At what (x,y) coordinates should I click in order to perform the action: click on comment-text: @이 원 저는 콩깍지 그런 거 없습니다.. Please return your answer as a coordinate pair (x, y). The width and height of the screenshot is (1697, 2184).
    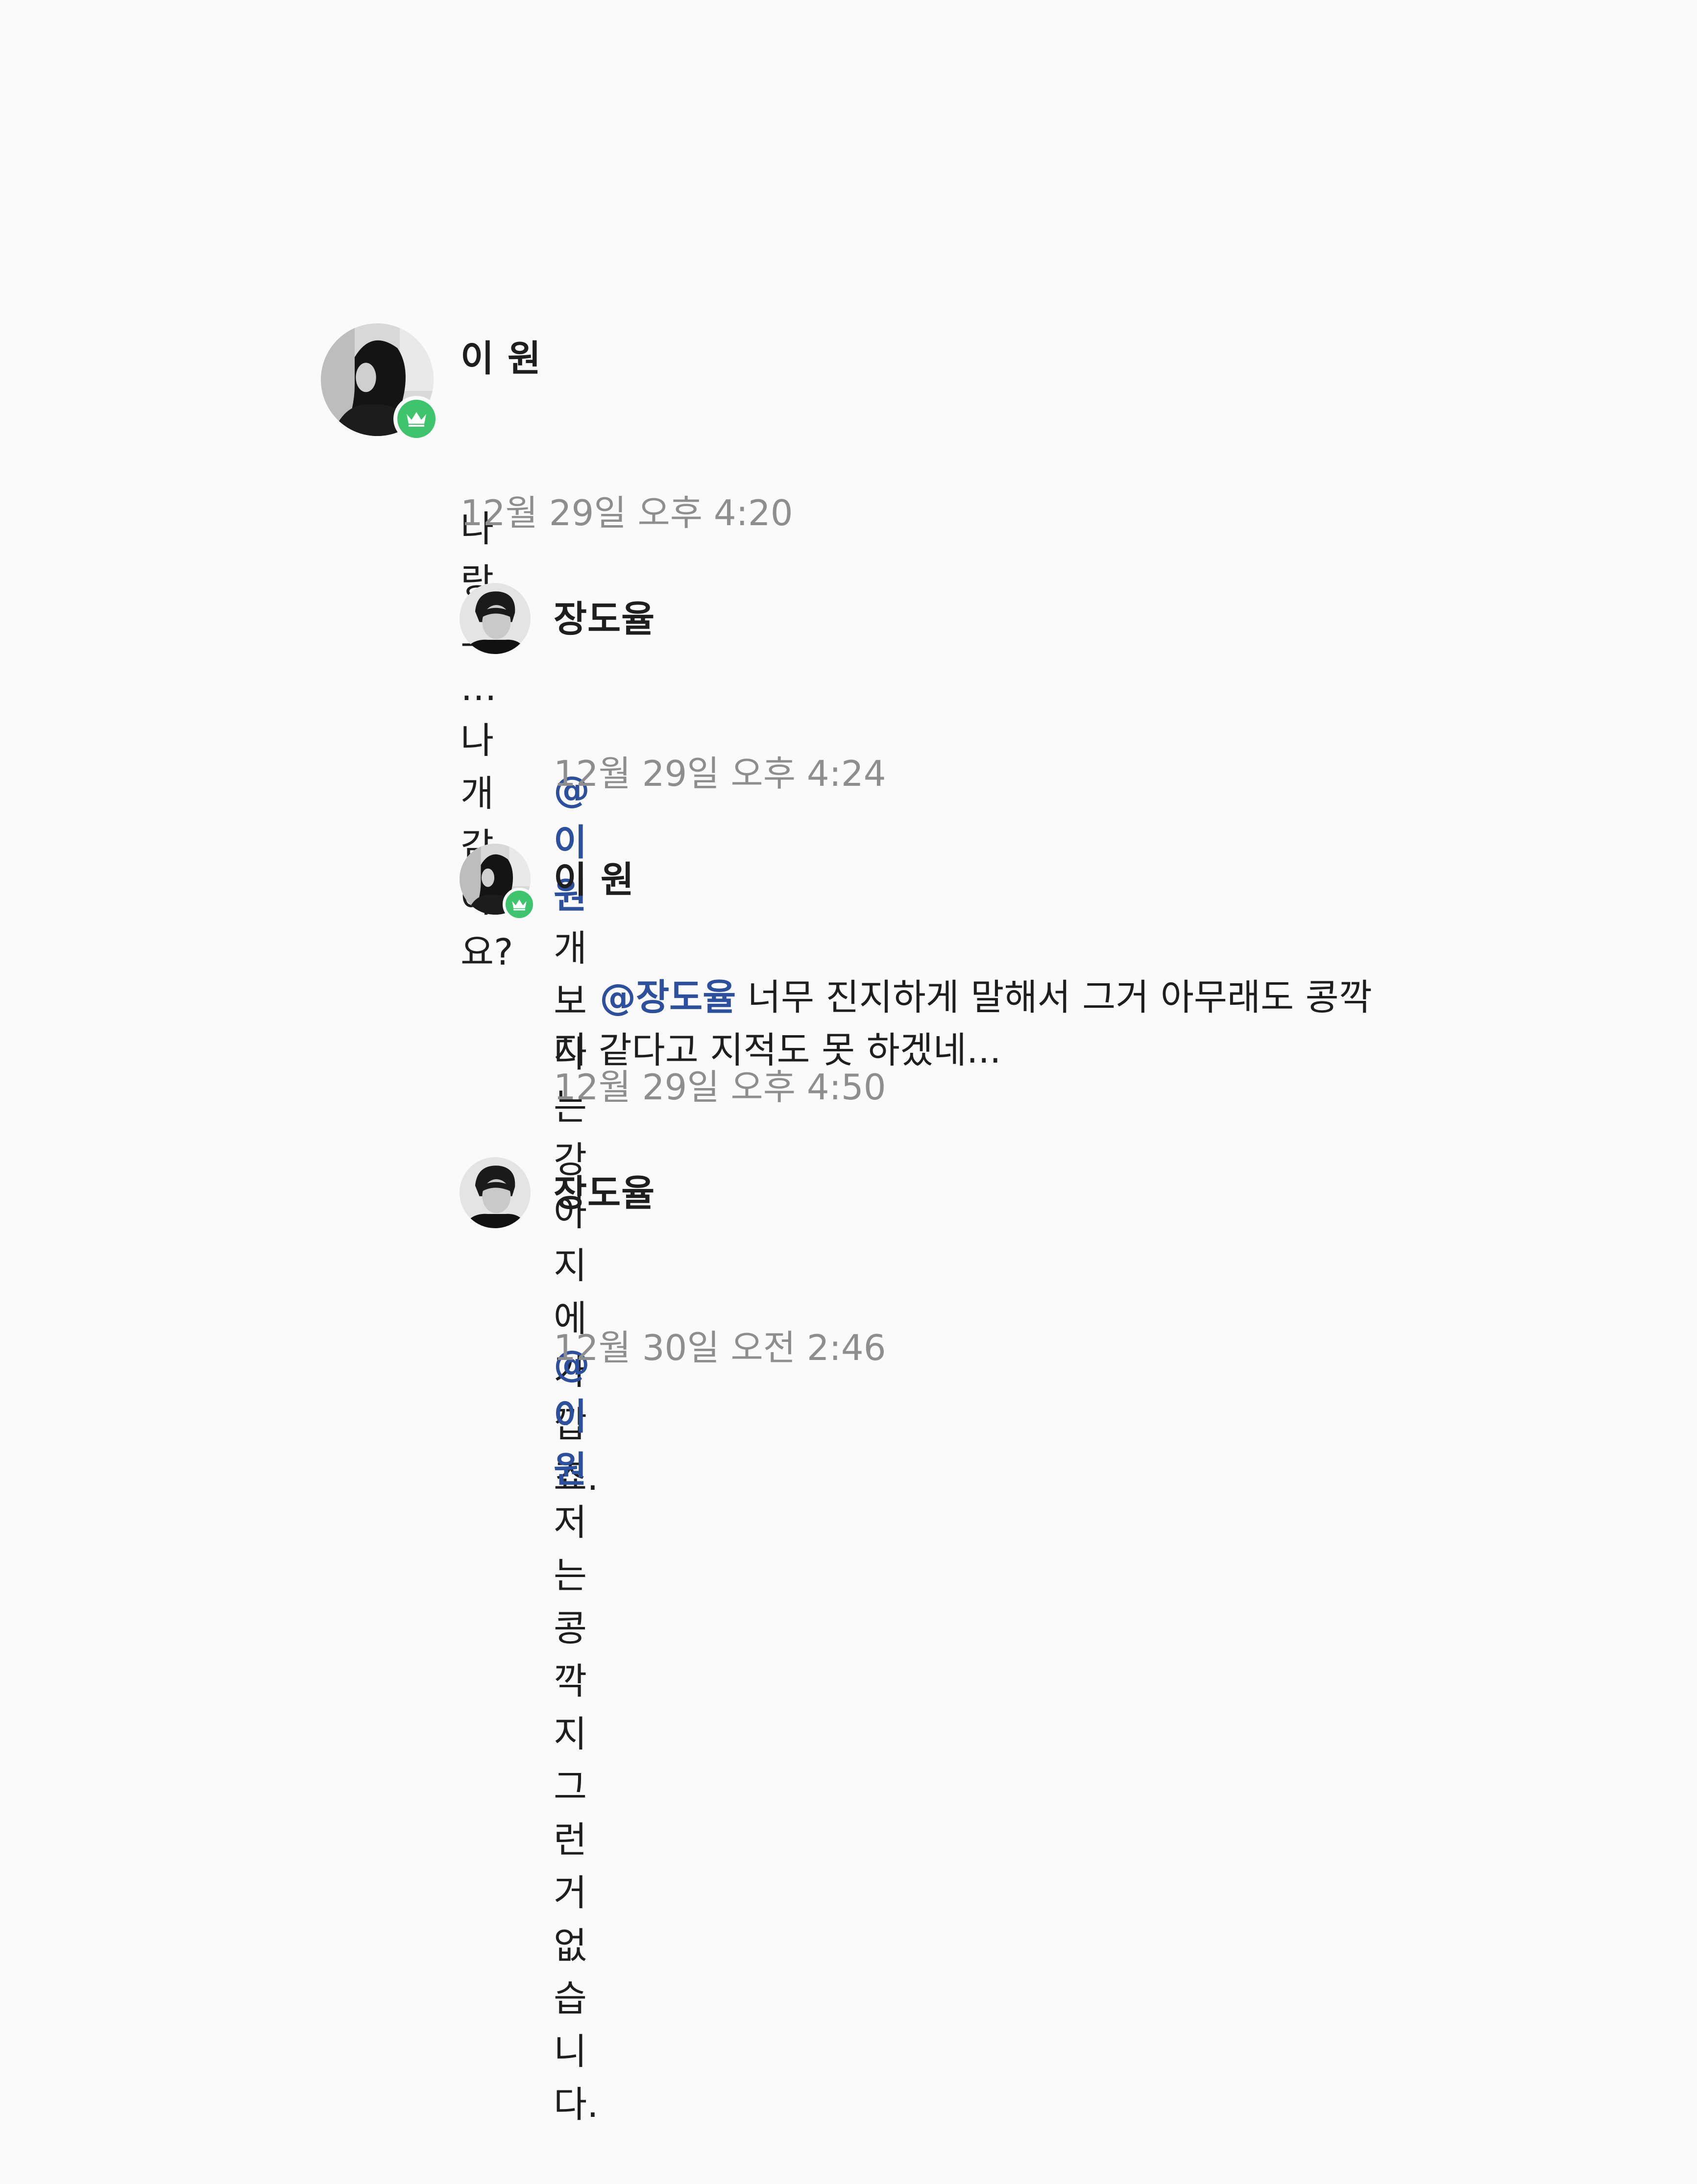
    Looking at the image, I should click on (576, 1708).